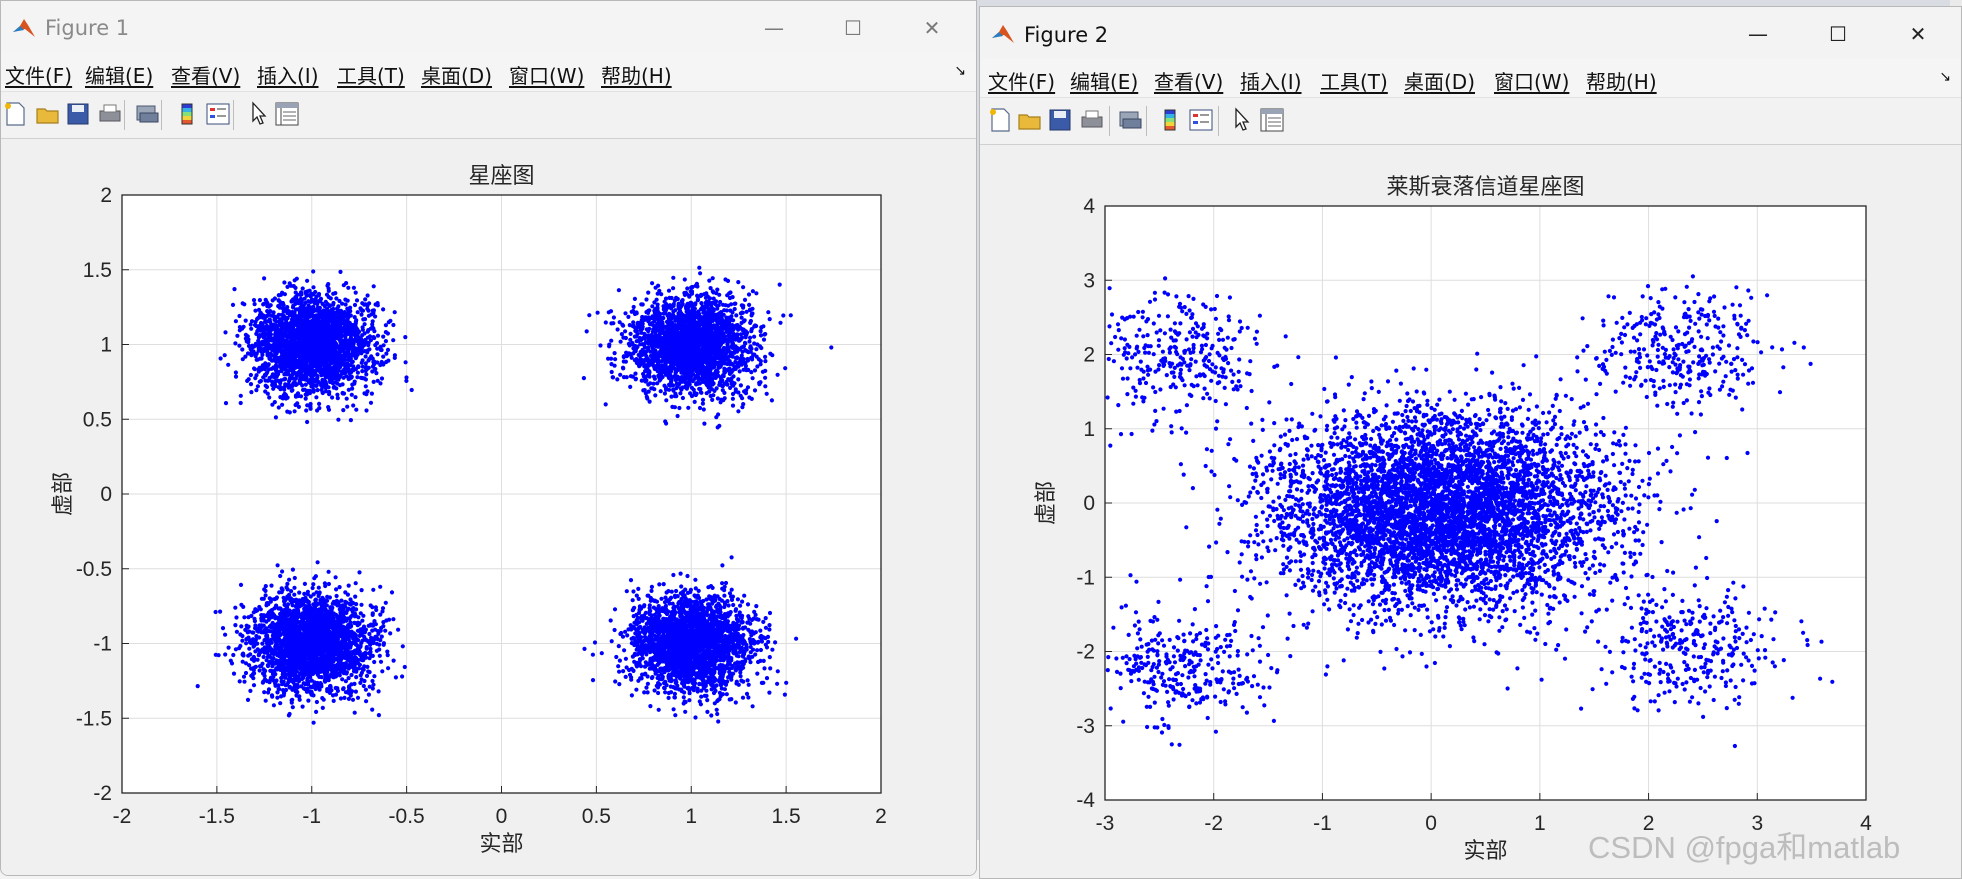  I want to click on close-button: ✕, so click(932, 28).